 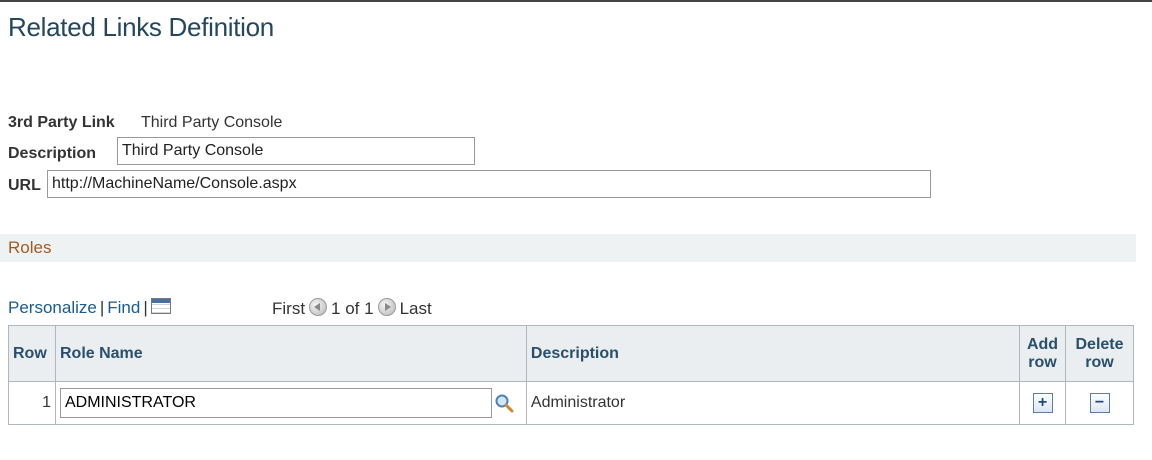 I want to click on delete-row-button: −, so click(x=1099, y=403).